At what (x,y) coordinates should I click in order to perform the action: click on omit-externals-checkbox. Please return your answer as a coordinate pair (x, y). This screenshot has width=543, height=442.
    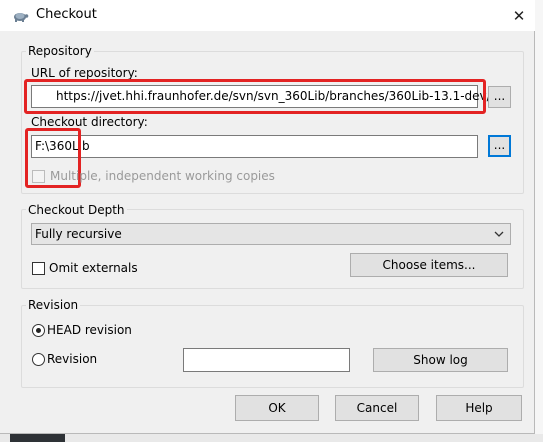
    Looking at the image, I should click on (38, 268).